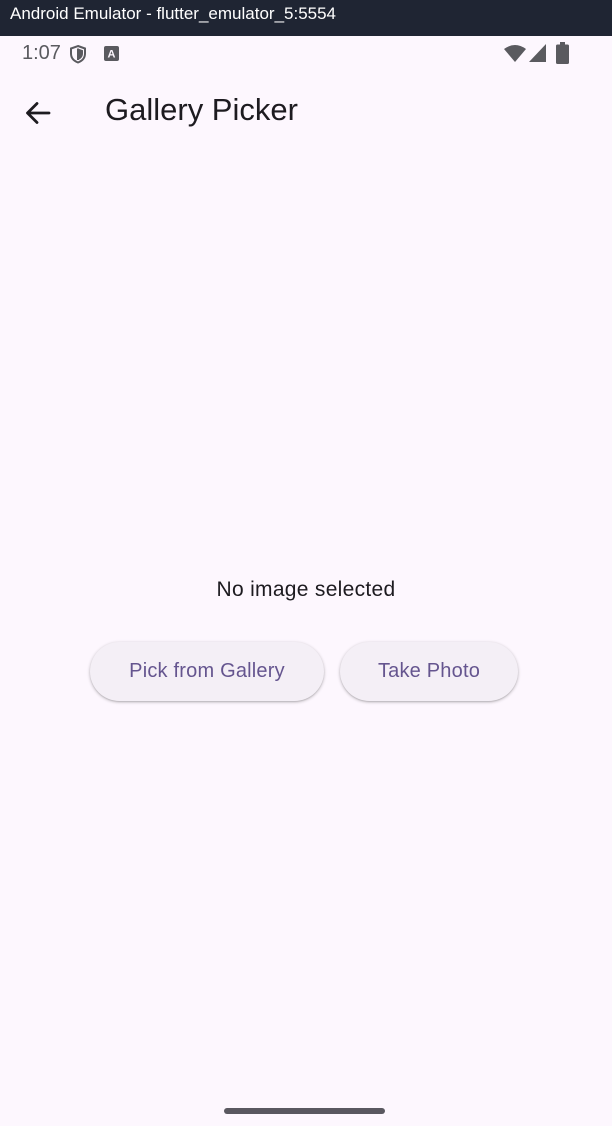  I want to click on gesture-navigation-bar, so click(304, 1111).